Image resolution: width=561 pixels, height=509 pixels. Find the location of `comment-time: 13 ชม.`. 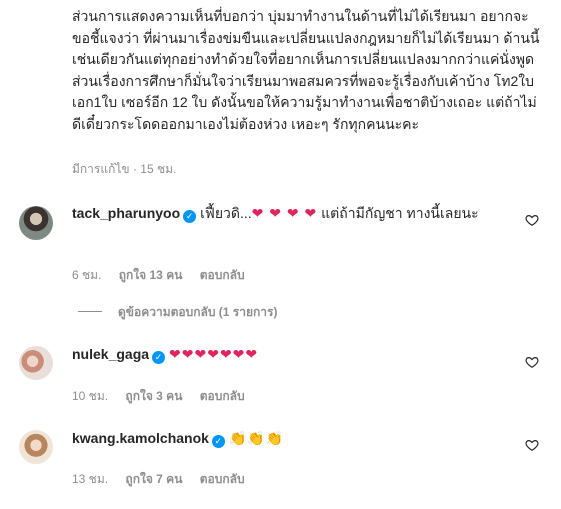

comment-time: 13 ชม. is located at coordinates (90, 479).